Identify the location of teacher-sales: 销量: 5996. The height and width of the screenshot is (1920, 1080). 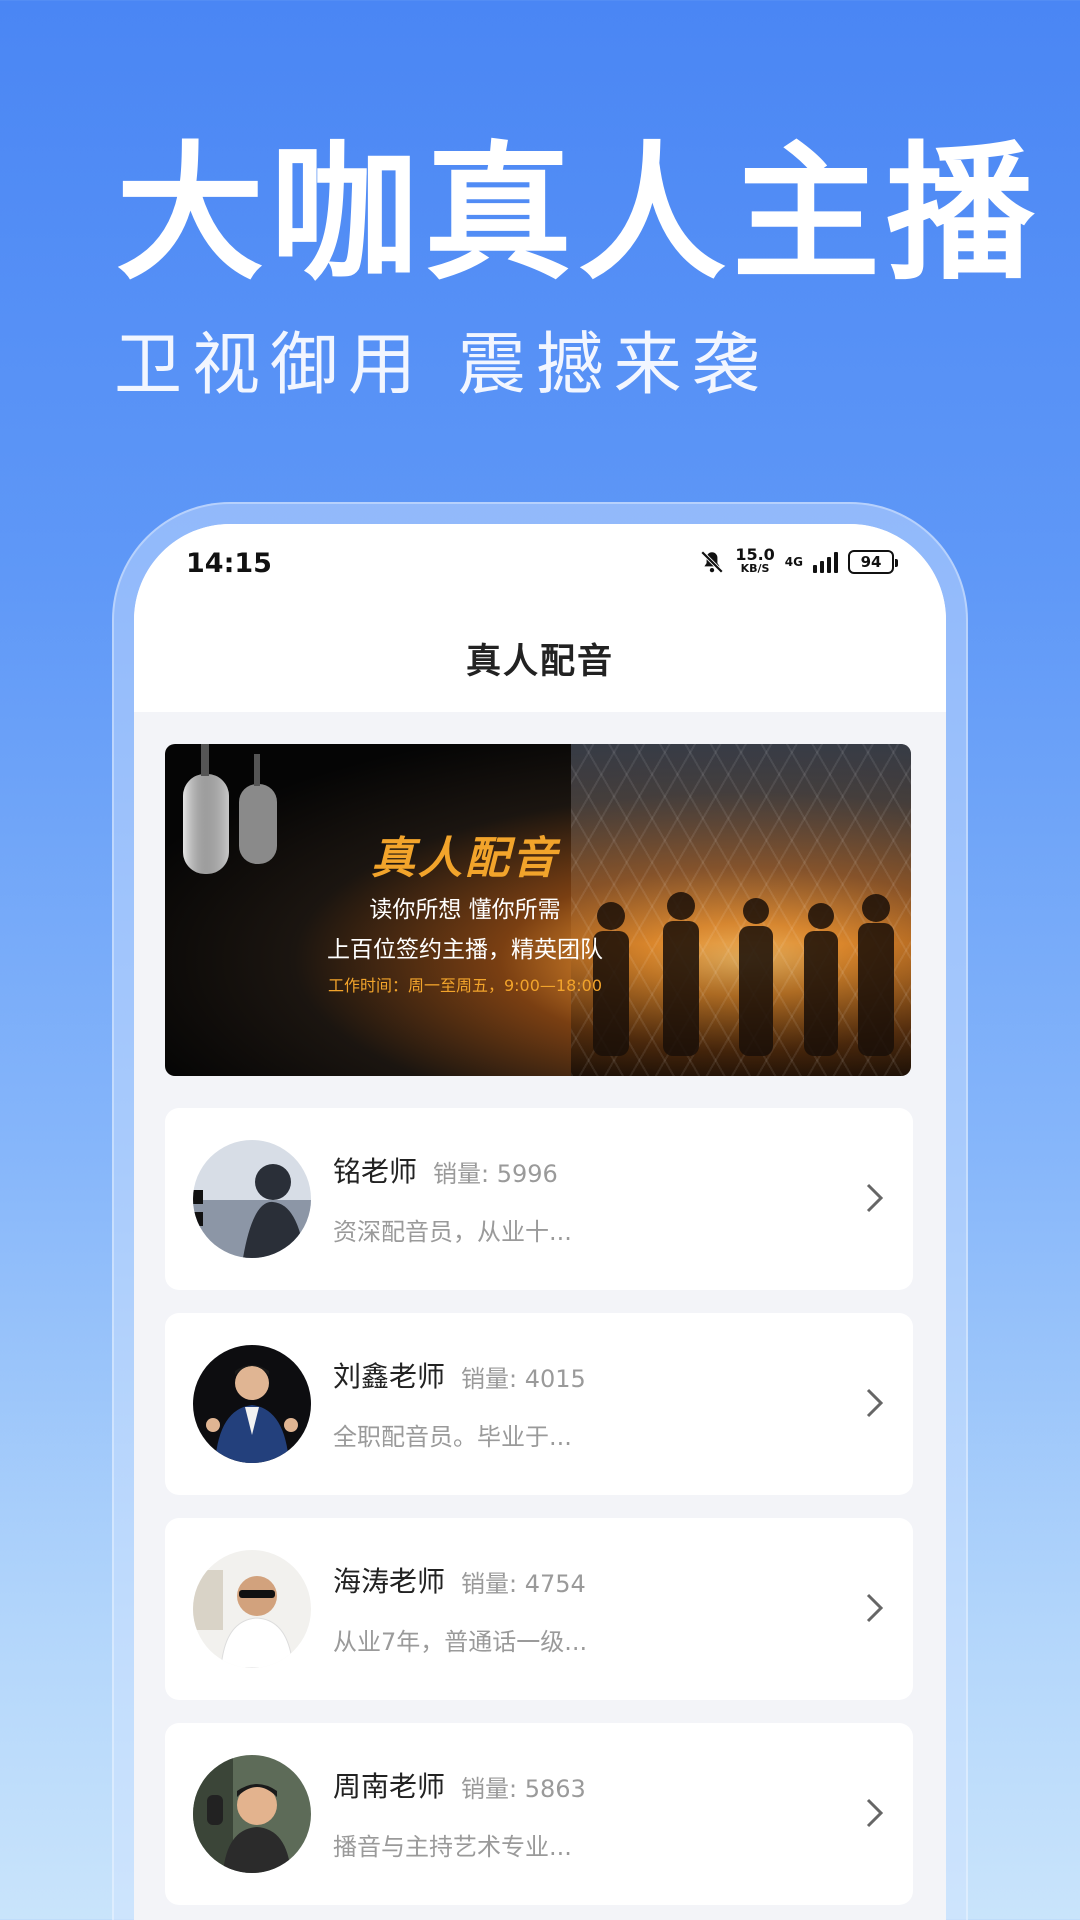
(495, 1174).